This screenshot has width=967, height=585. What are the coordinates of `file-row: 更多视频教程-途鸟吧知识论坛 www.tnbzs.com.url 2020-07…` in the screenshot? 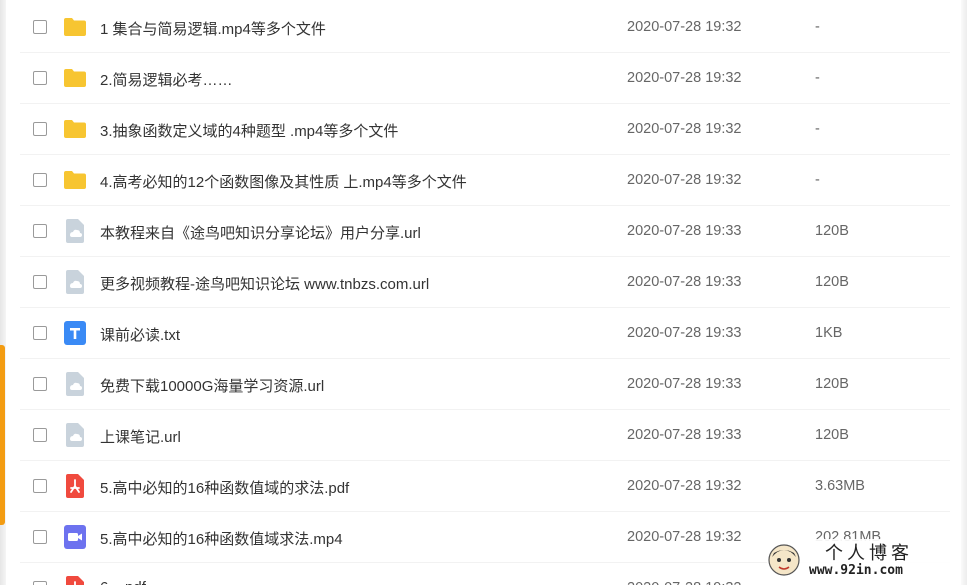 It's located at (485, 282).